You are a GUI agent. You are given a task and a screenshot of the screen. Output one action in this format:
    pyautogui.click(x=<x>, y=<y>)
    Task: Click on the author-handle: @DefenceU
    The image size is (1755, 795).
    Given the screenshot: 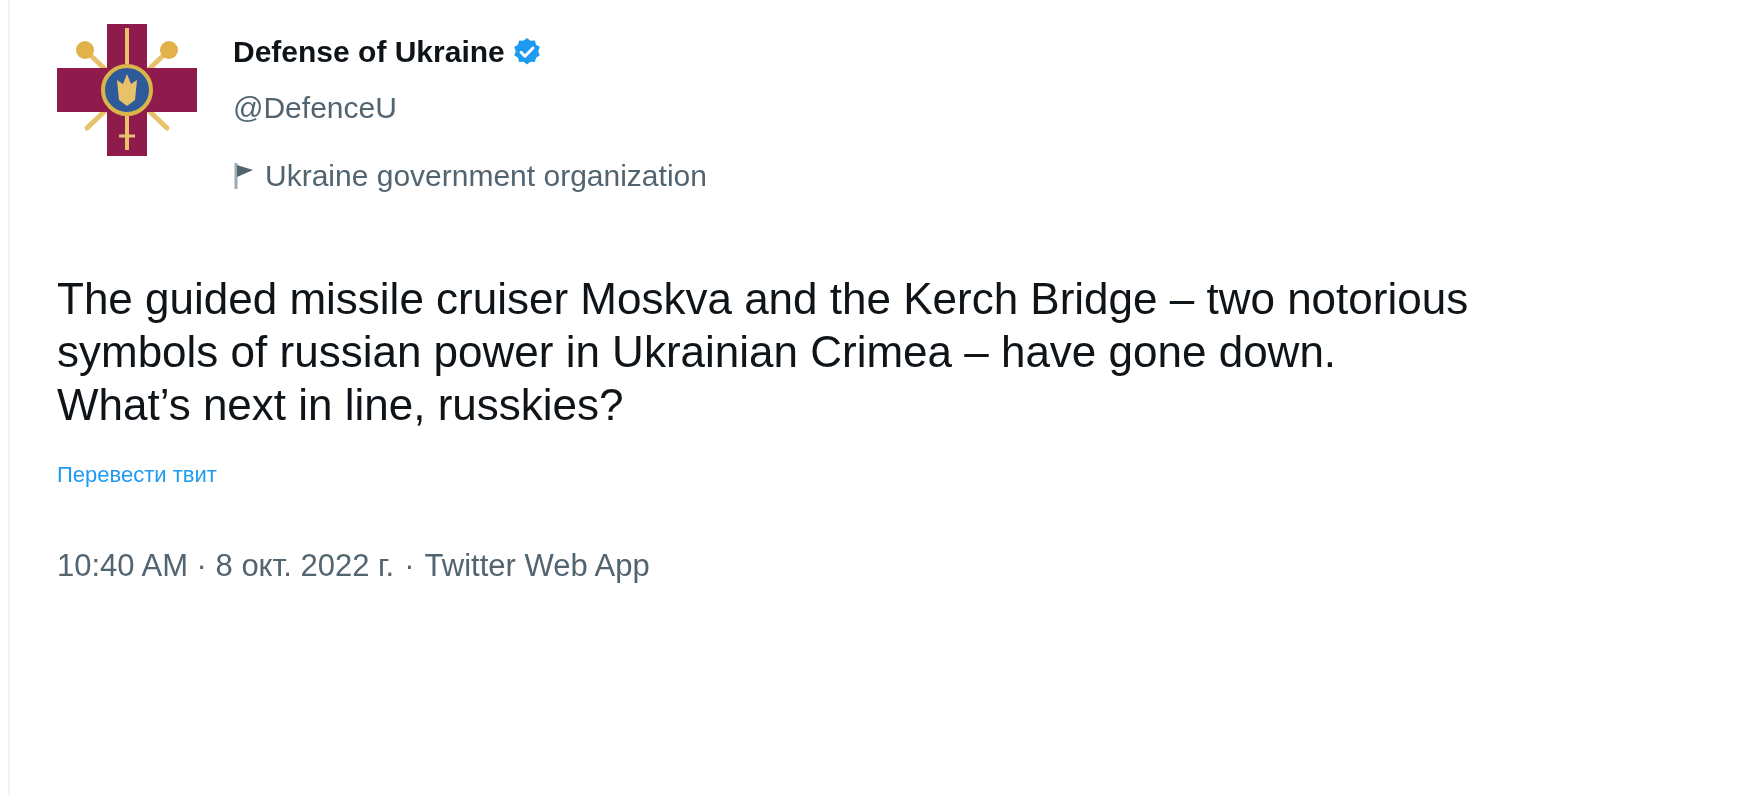 What is the action you would take?
    pyautogui.click(x=470, y=108)
    